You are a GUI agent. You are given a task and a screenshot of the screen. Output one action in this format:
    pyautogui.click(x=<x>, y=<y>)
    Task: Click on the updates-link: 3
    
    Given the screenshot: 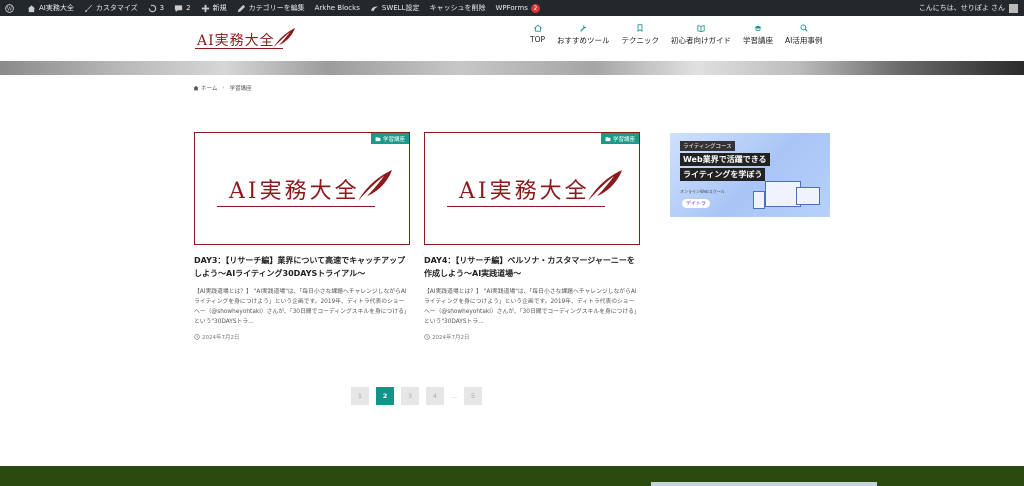 What is the action you would take?
    pyautogui.click(x=156, y=8)
    